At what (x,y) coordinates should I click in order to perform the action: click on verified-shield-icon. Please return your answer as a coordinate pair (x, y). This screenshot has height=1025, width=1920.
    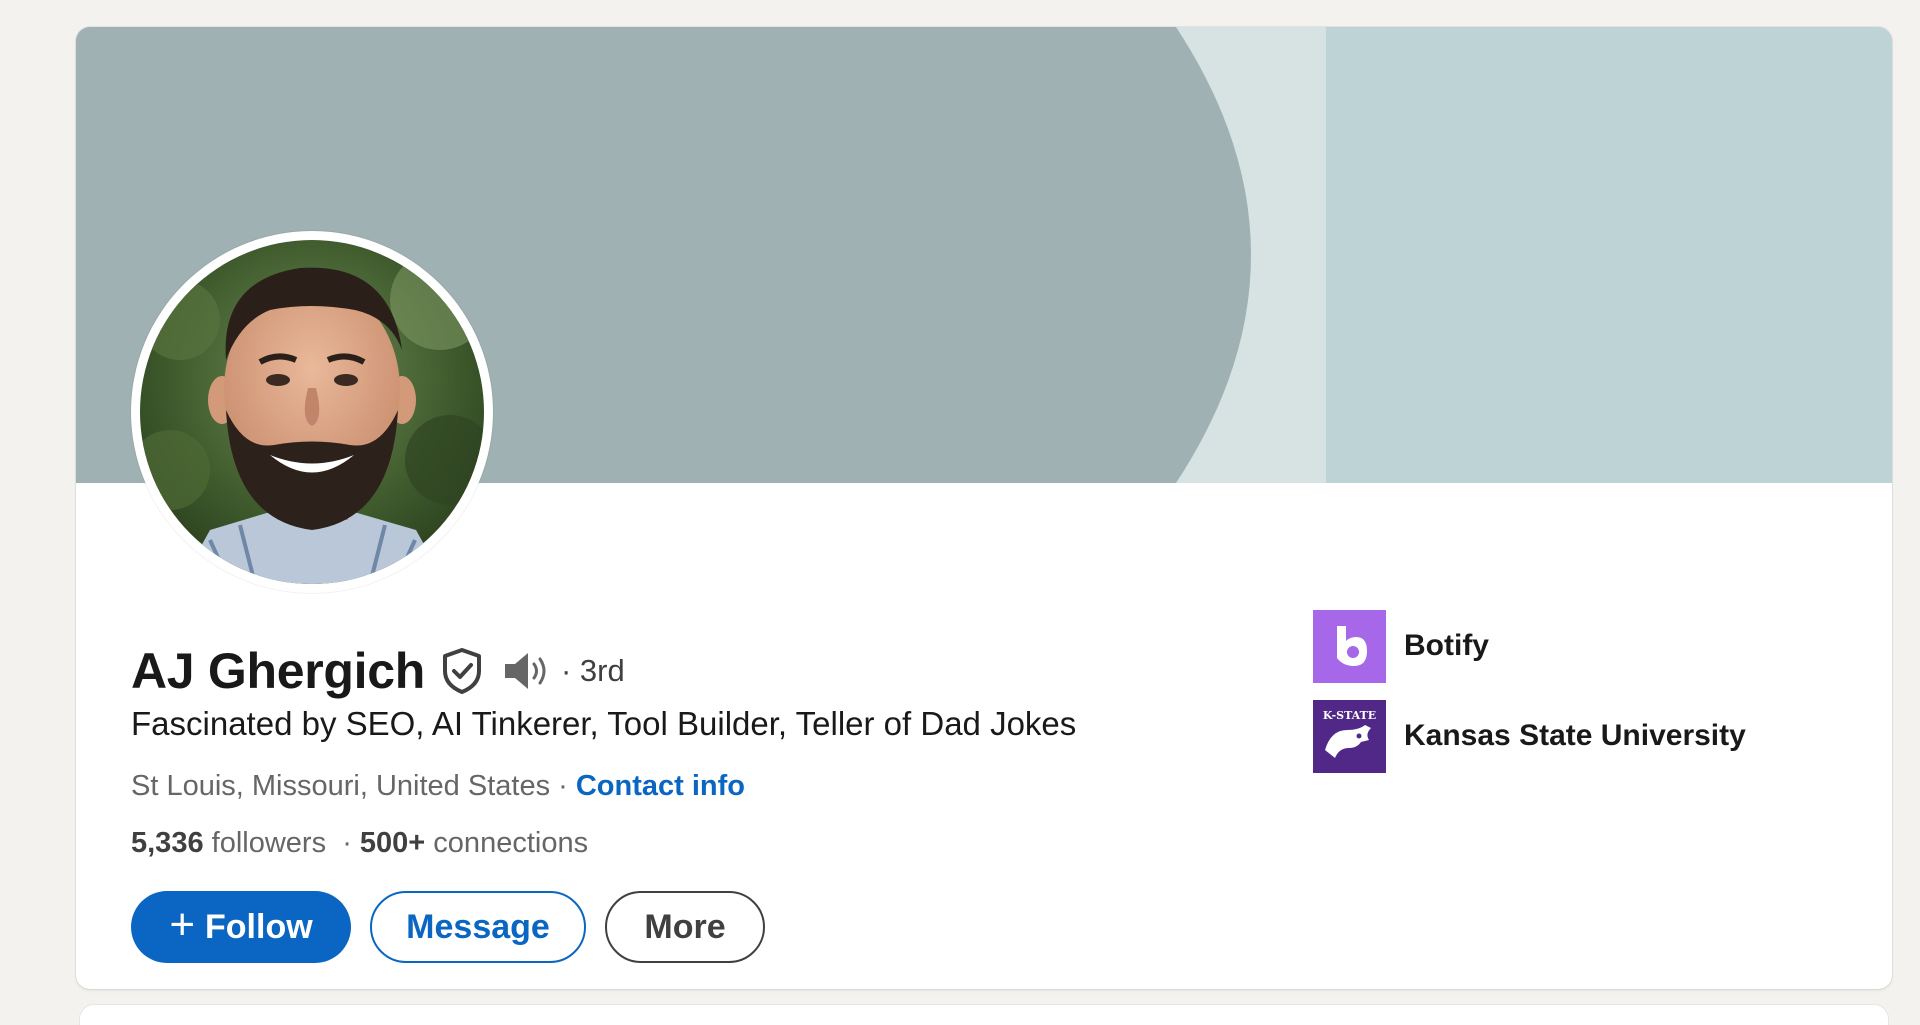
    Looking at the image, I should click on (462, 671).